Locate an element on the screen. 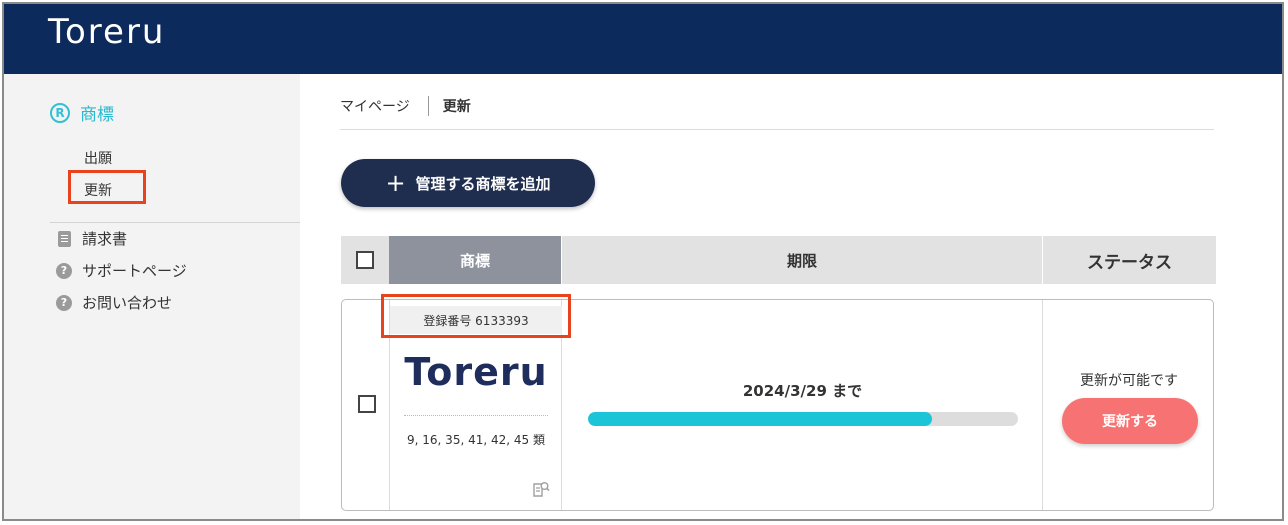  top-header: Toreru is located at coordinates (643, 39).